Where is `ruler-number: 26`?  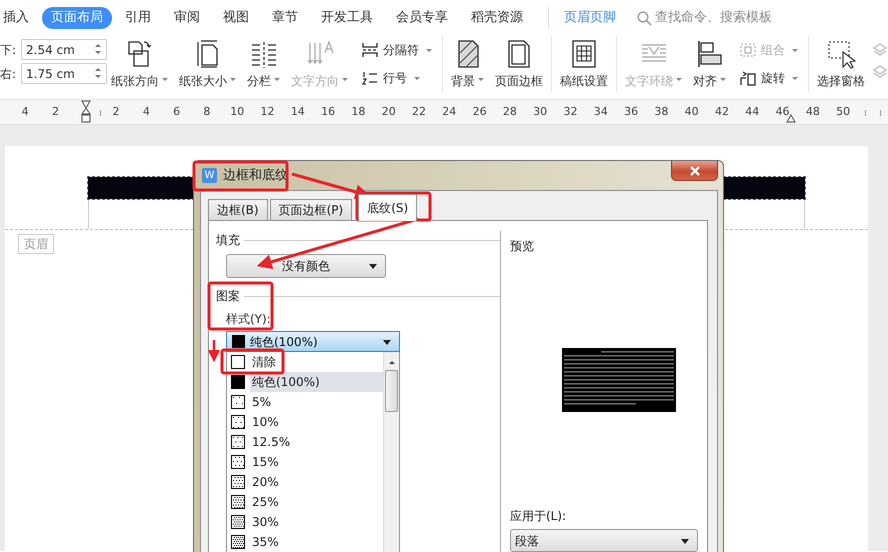 ruler-number: 26 is located at coordinates (479, 111).